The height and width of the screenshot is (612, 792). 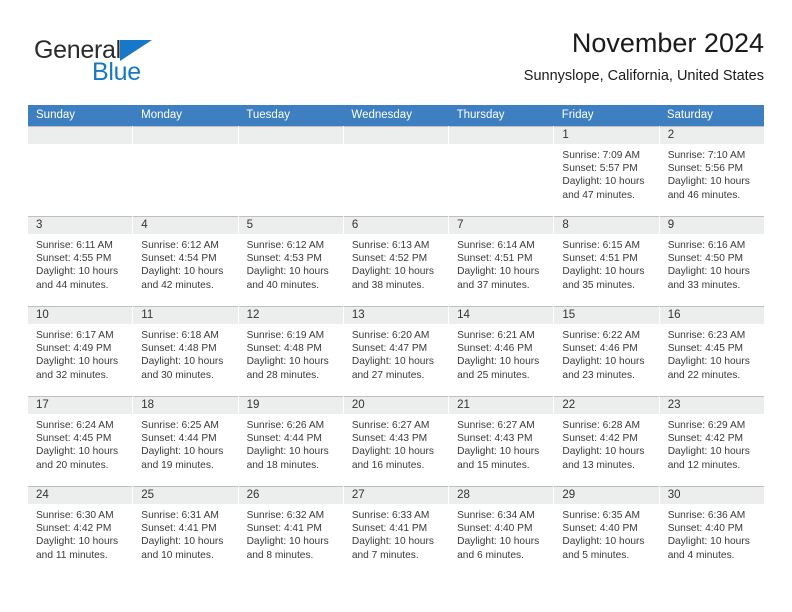 I want to click on day-number-band: 7, so click(x=501, y=225).